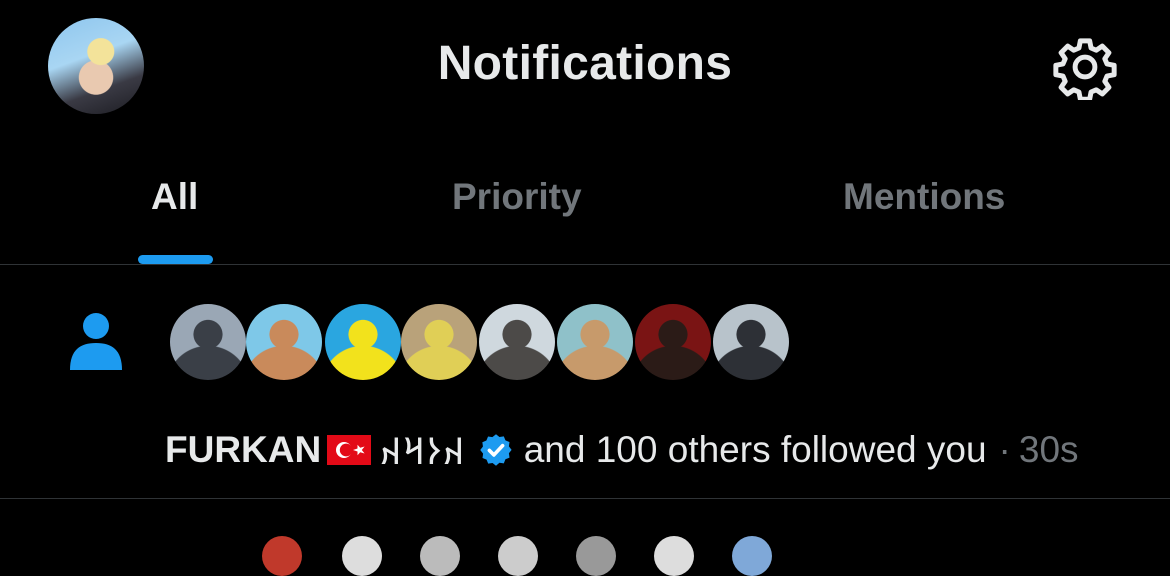 The width and height of the screenshot is (1170, 576). I want to click on tab-priority: Priority, so click(517, 197).